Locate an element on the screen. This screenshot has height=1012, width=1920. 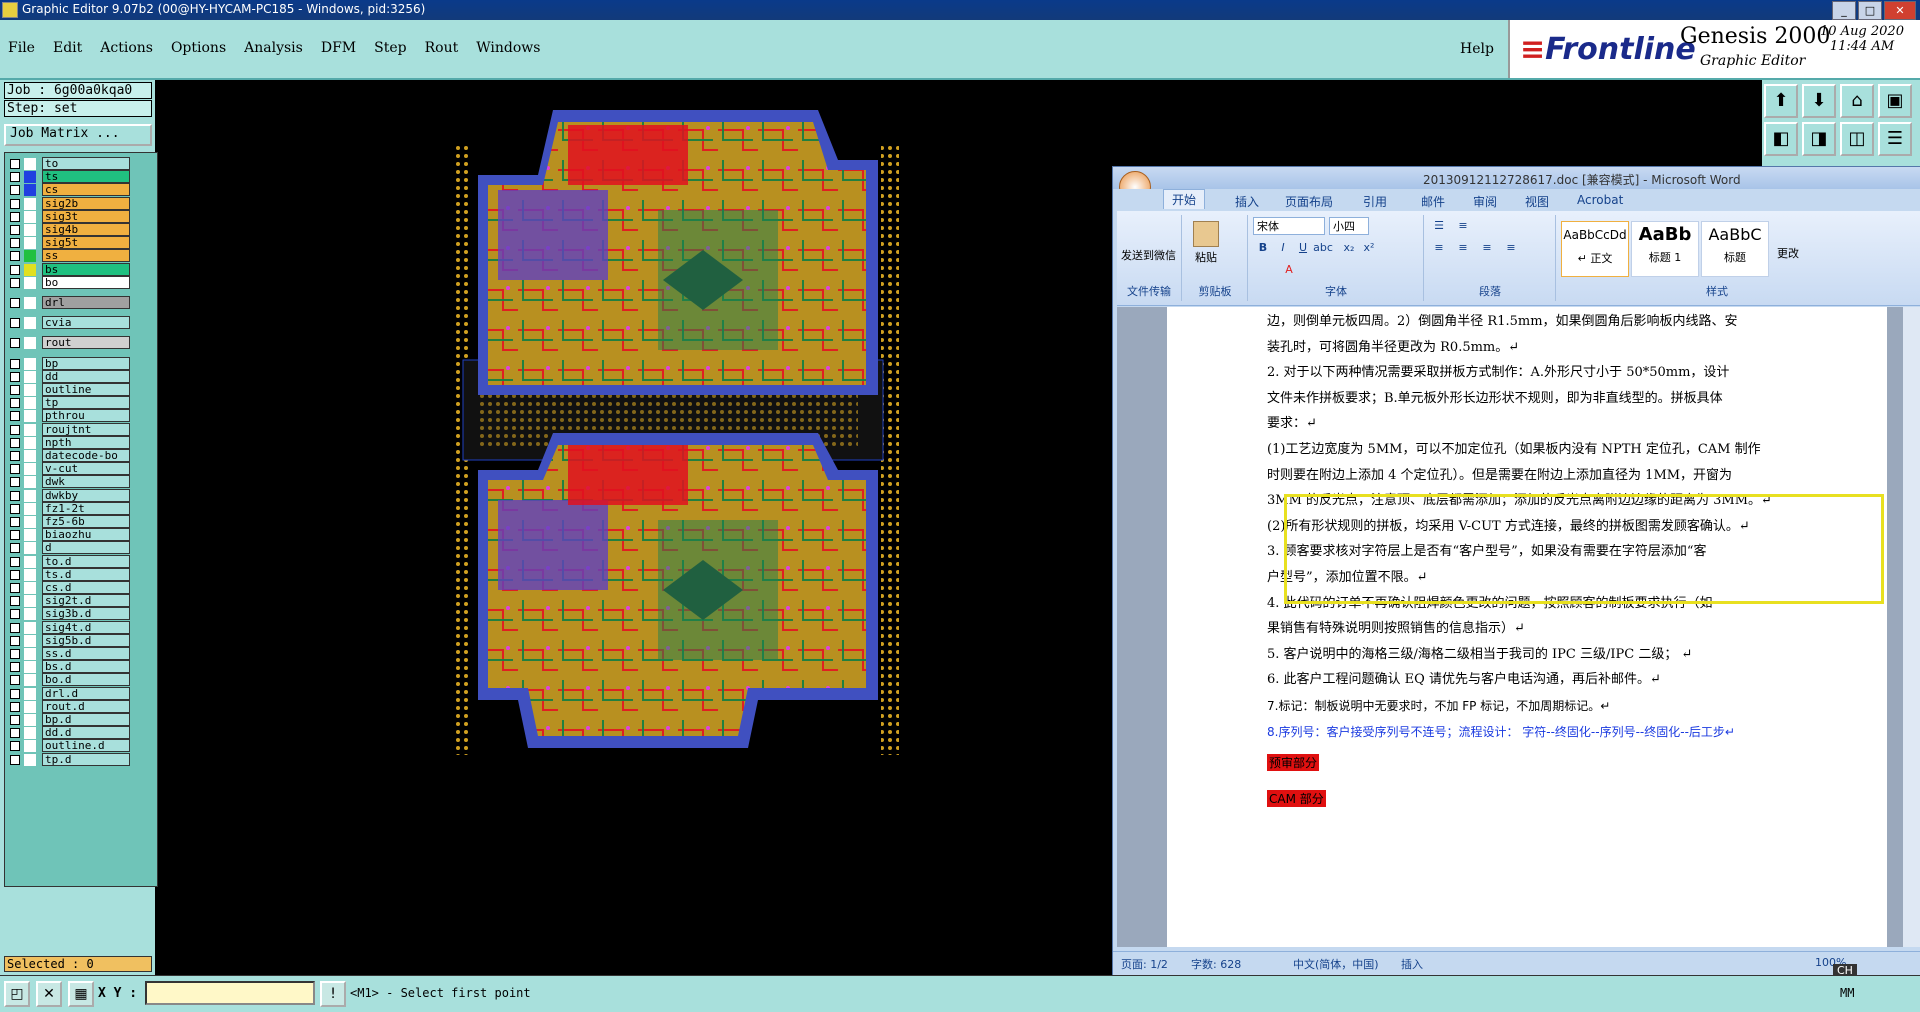
layer-row: cs is located at coordinates (68, 190).